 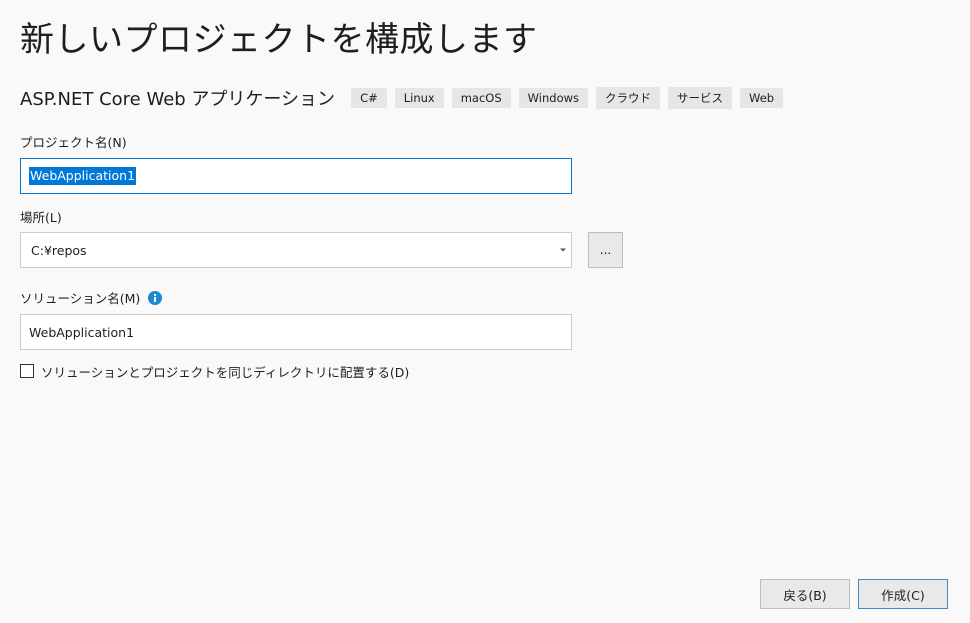 I want to click on same-directory-label: ソリューションとプロジェクトを同じディレクトリに配置する(D), so click(x=225, y=372).